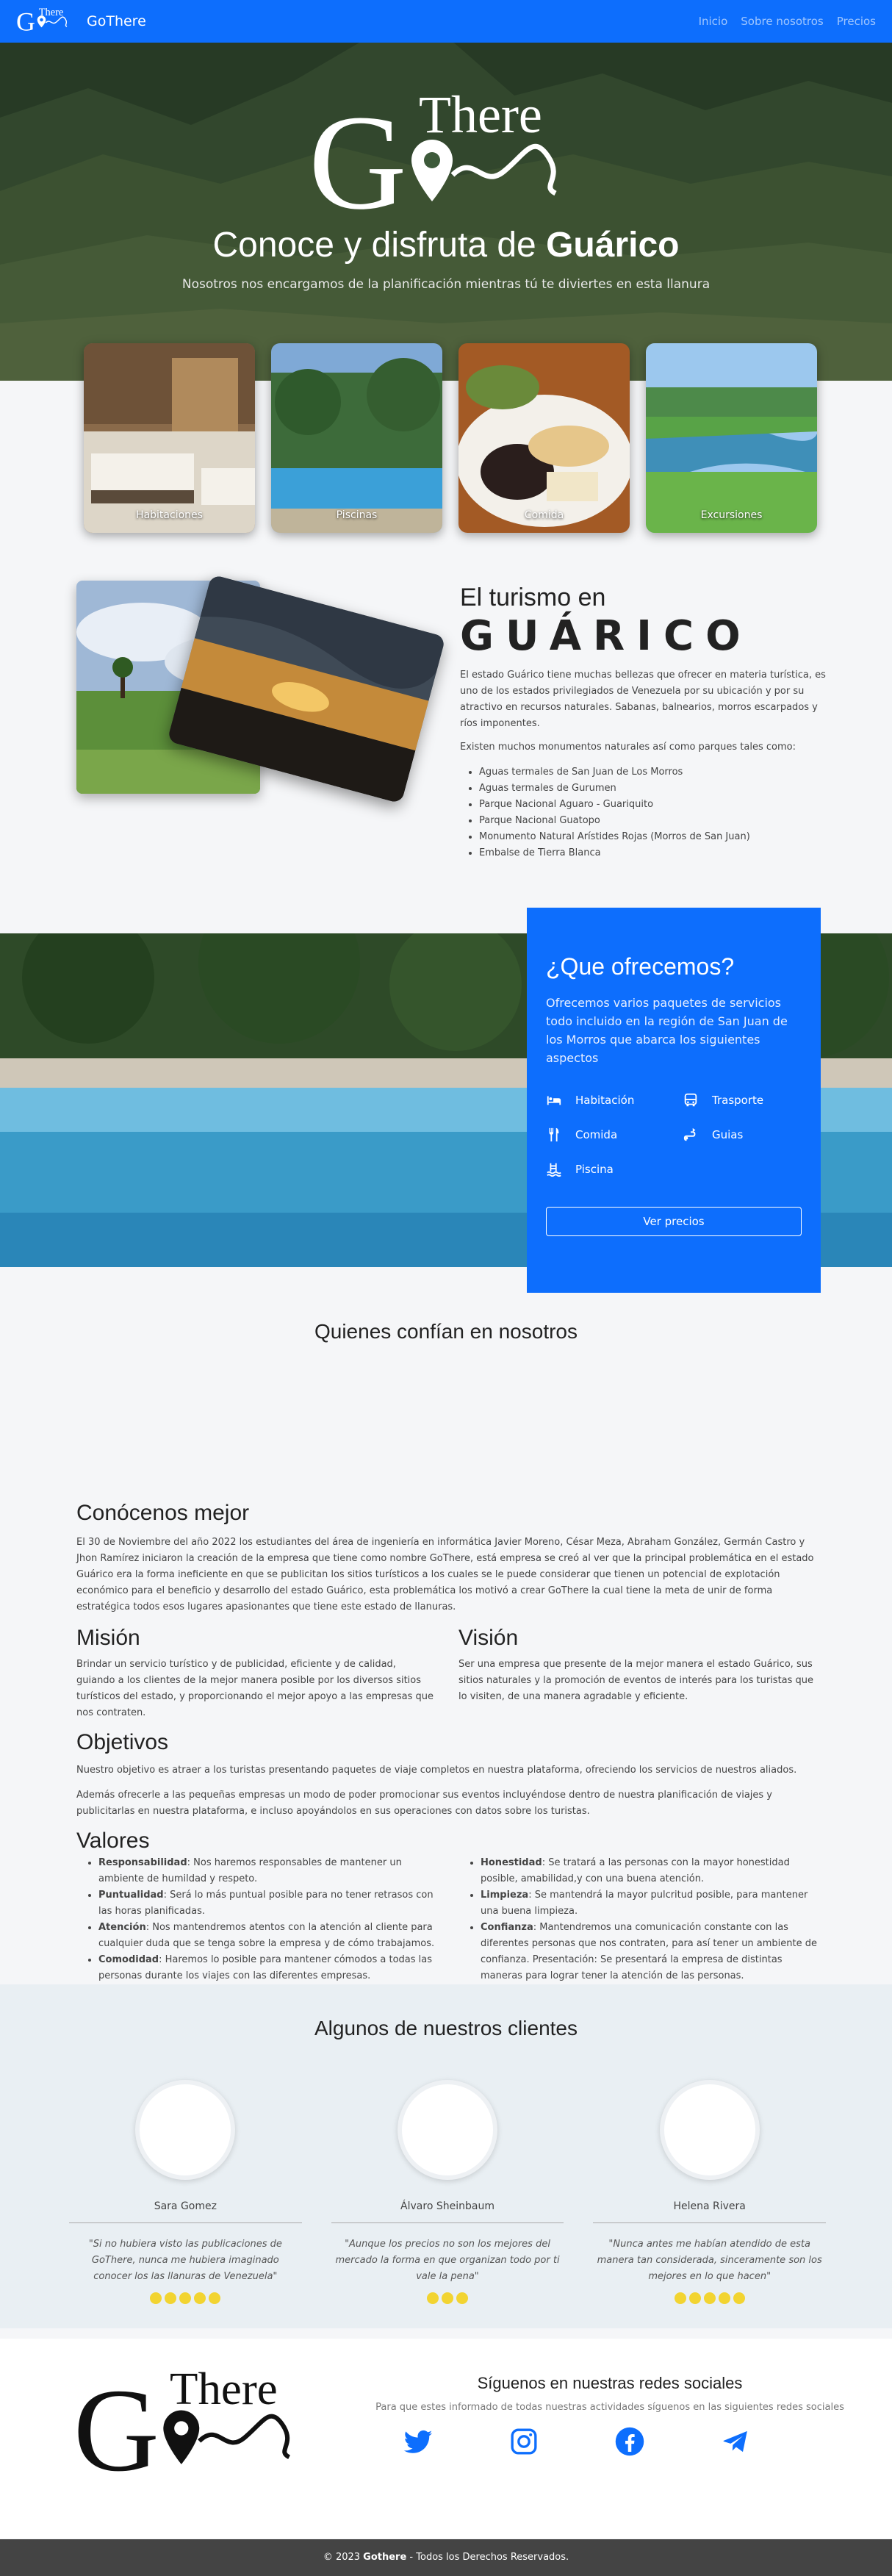 This screenshot has height=2576, width=892. I want to click on food-image, so click(544, 438).